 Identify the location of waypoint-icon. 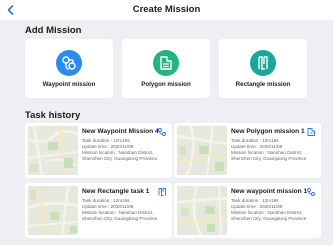
(69, 63).